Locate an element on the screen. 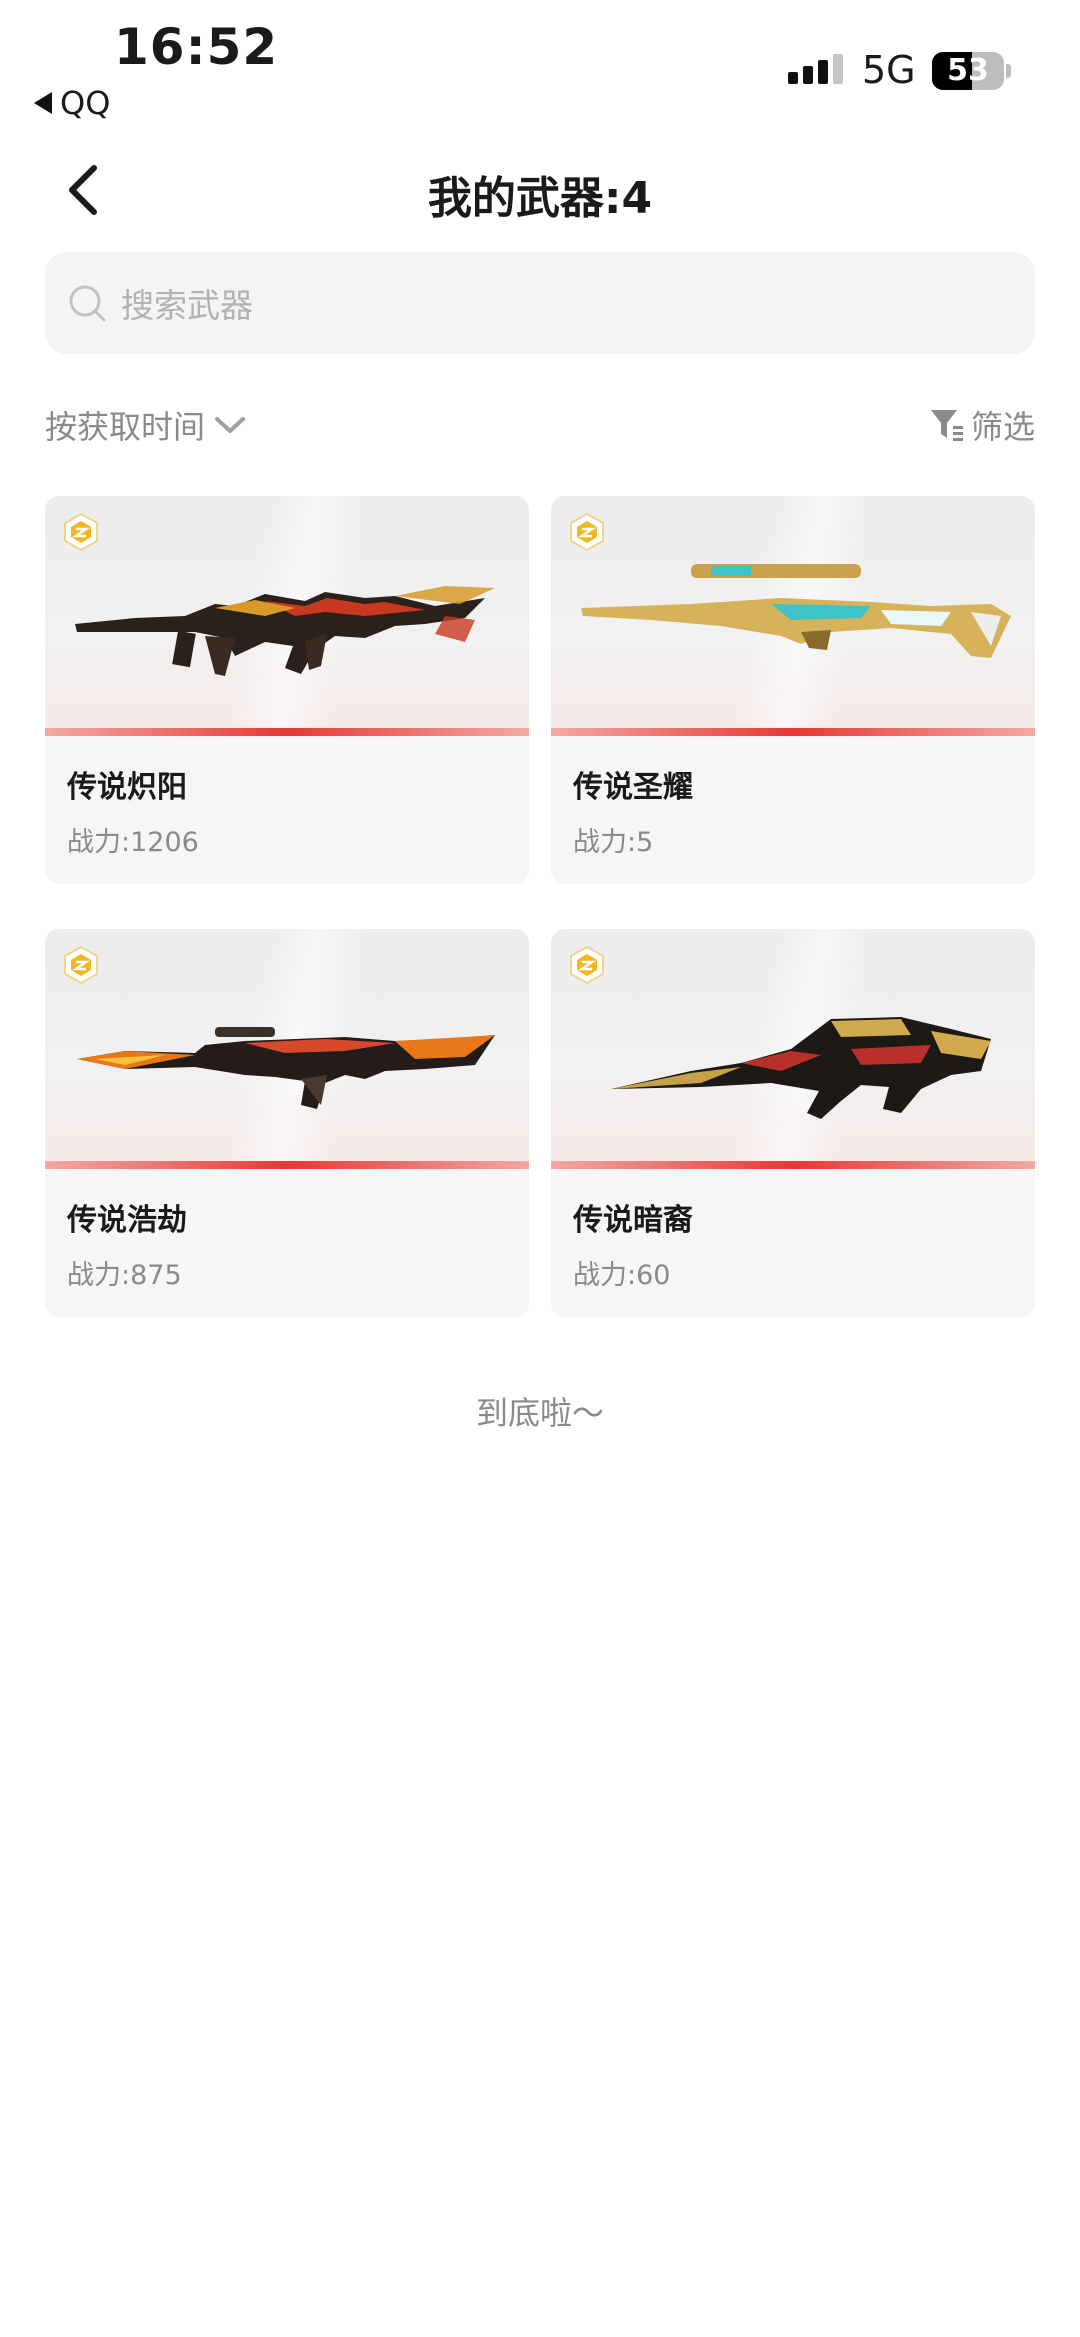 This screenshot has width=1080, height=2337. weapon-name: 传说暗裔 is located at coordinates (633, 1220).